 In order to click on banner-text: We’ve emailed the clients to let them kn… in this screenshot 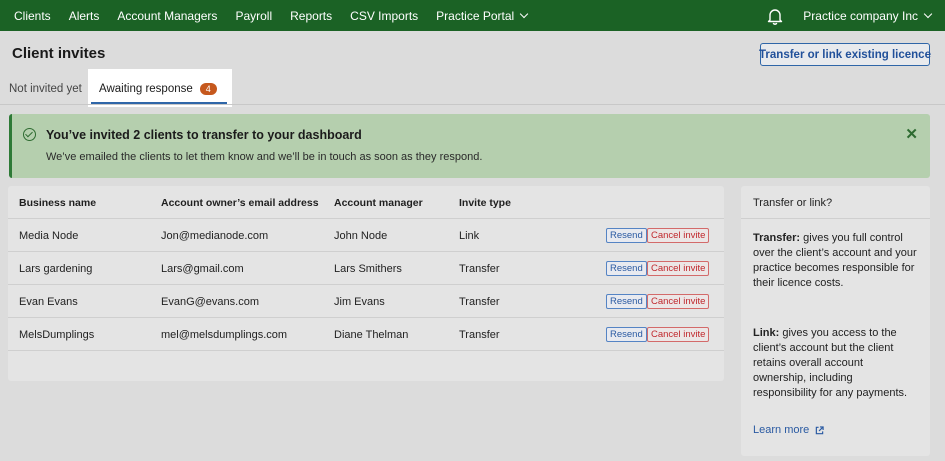, I will do `click(264, 157)`.